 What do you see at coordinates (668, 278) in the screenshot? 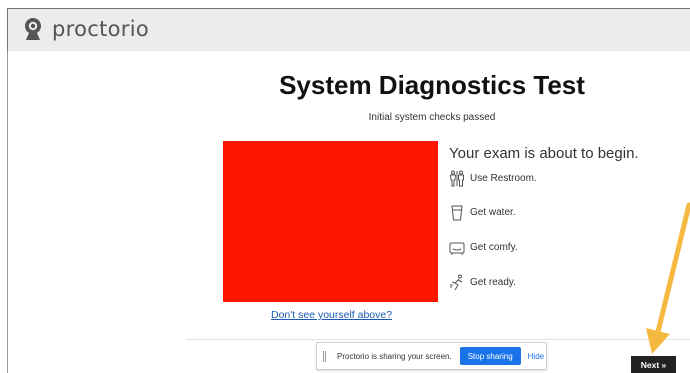
I see `annotation-arrow` at bounding box center [668, 278].